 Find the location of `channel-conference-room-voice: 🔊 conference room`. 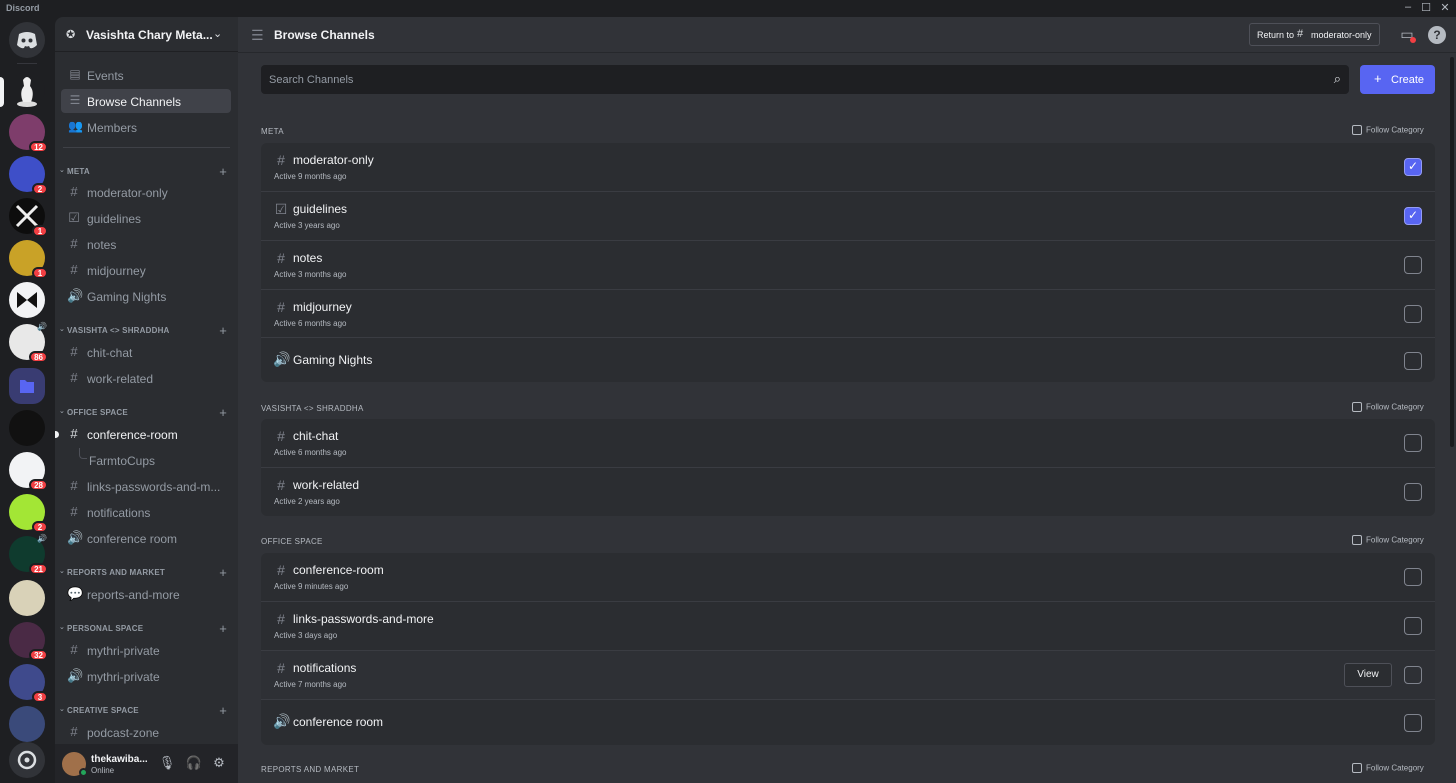

channel-conference-room-voice: 🔊 conference room is located at coordinates (146, 538).